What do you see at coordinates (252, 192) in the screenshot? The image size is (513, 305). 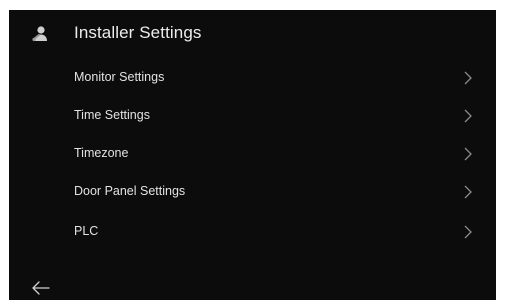 I see `menu-item-door-panel-settings: Door Panel Settings` at bounding box center [252, 192].